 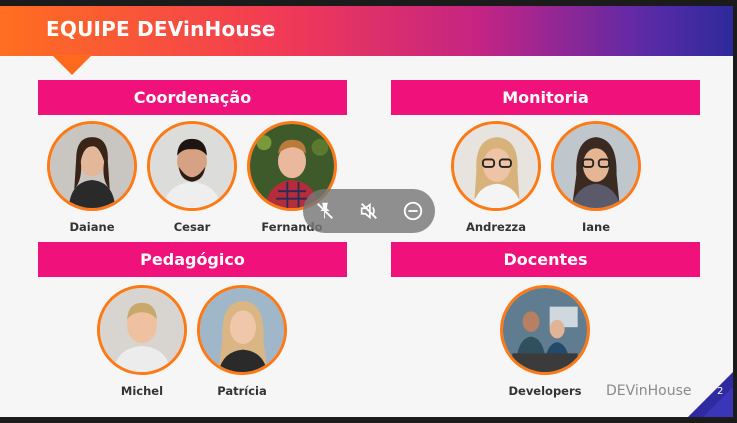 What do you see at coordinates (413, 211) in the screenshot?
I see `minus-circle-icon` at bounding box center [413, 211].